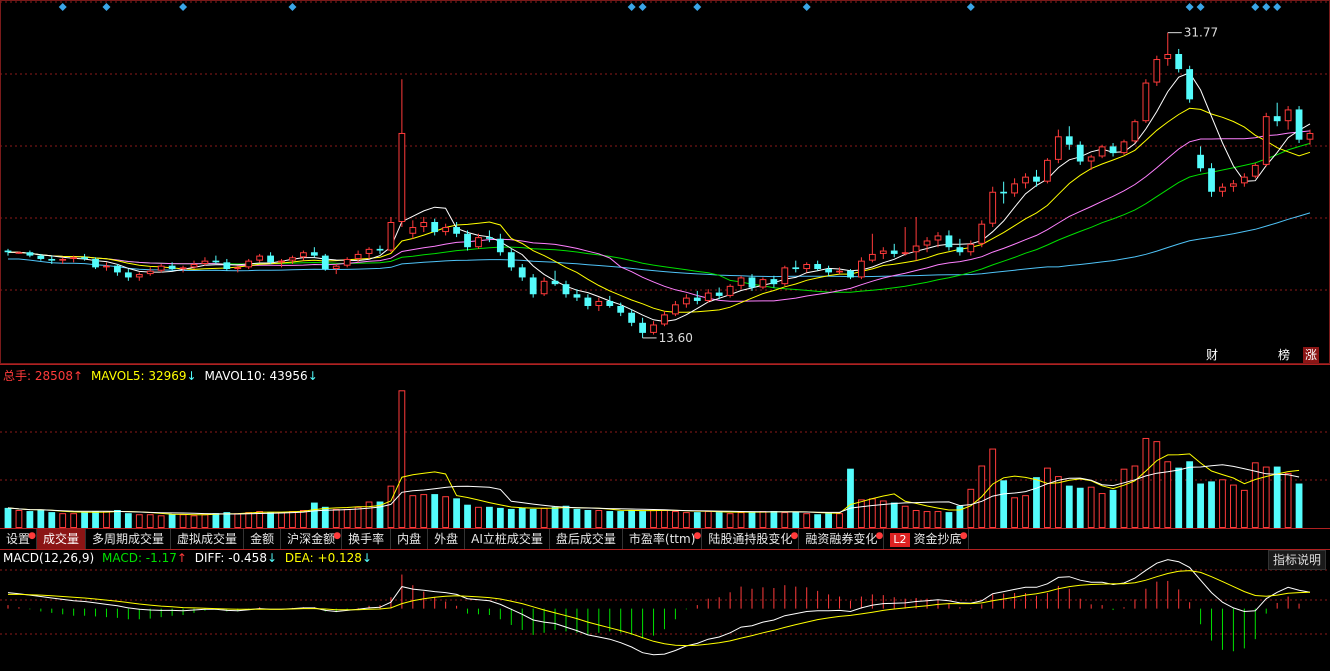  I want to click on tab-label: 金额, so click(262, 539).